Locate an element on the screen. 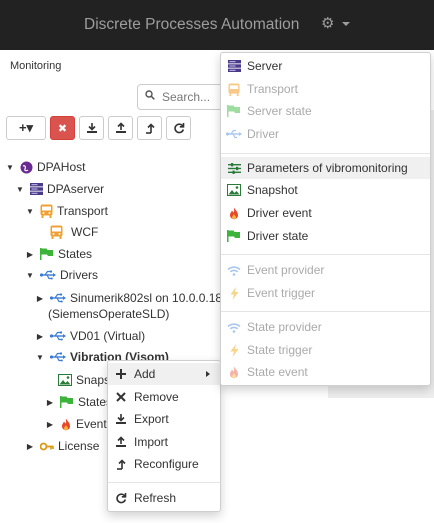 The height and width of the screenshot is (523, 434). tree-node-drivers: ▼ Drivers is located at coordinates (61, 275).